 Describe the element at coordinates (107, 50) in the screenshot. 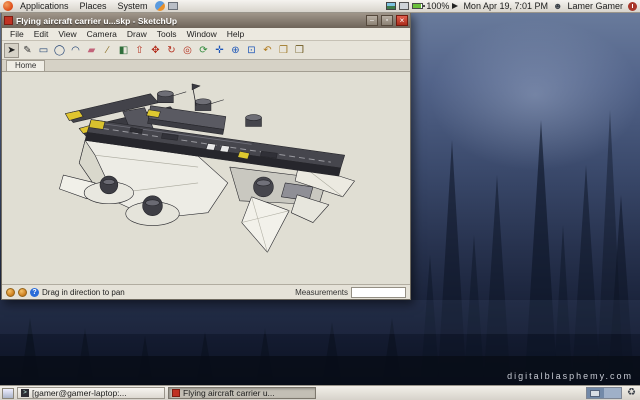

I see `tape-measure-tool-icon: ∕` at that location.